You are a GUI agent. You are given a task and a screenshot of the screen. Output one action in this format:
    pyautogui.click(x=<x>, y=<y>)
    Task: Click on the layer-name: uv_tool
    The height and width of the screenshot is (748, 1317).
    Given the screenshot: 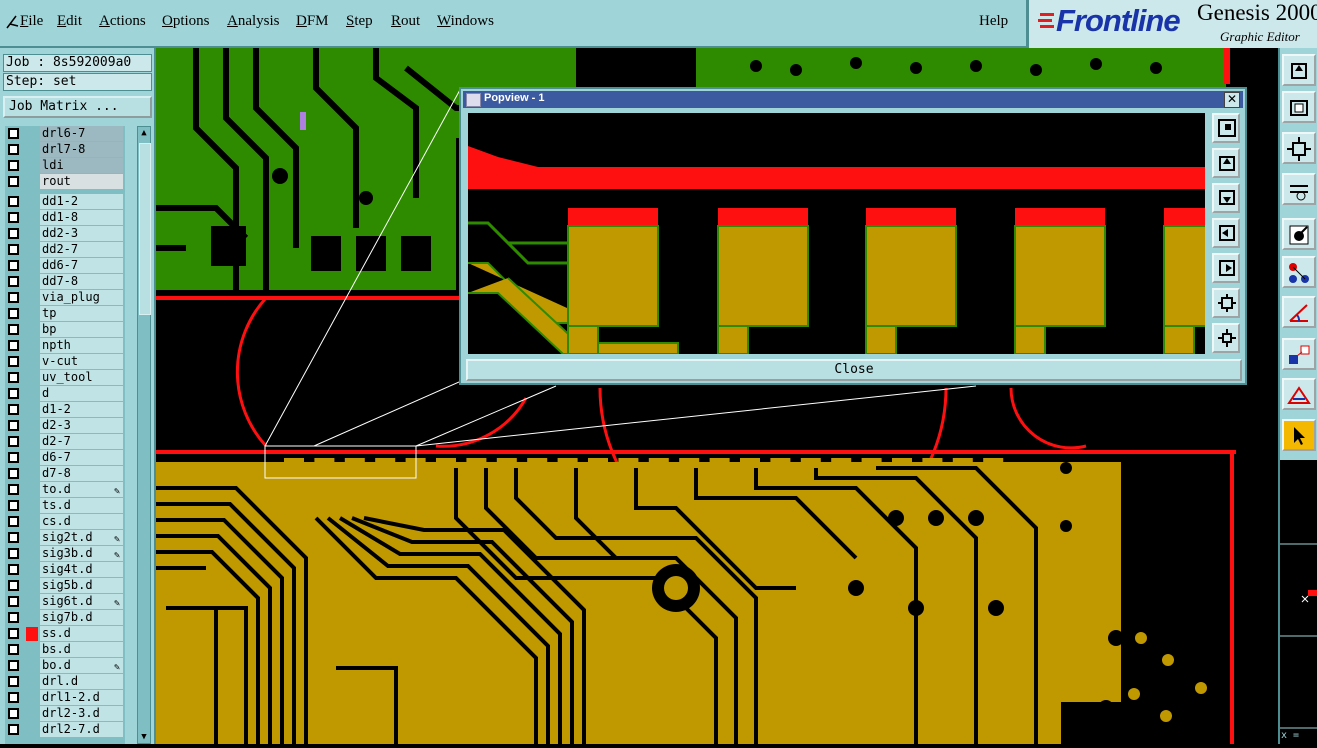 What is the action you would take?
    pyautogui.click(x=81, y=377)
    